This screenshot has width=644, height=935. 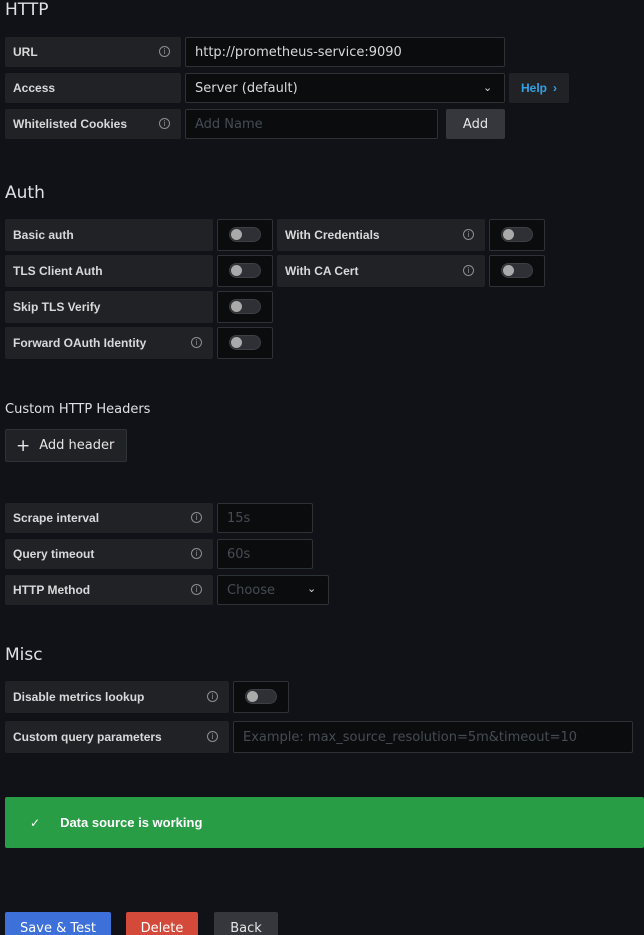 I want to click on http-method-select-value: Choose, so click(x=251, y=590).